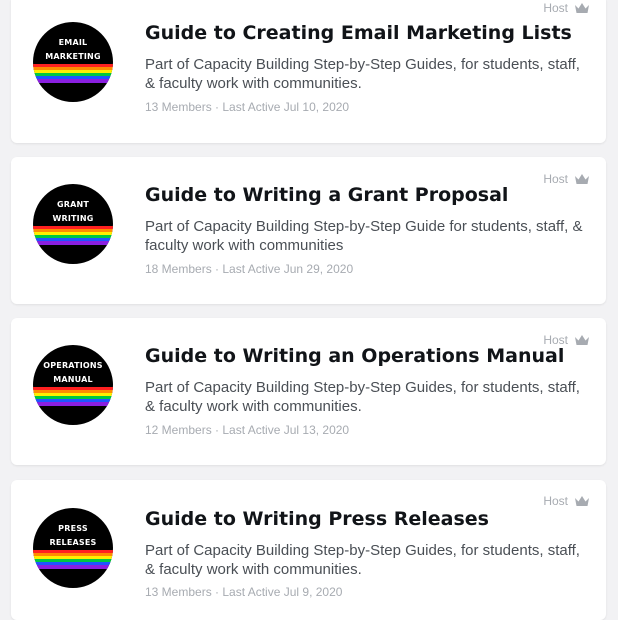  I want to click on avatar-text-line: PRESS, so click(73, 528).